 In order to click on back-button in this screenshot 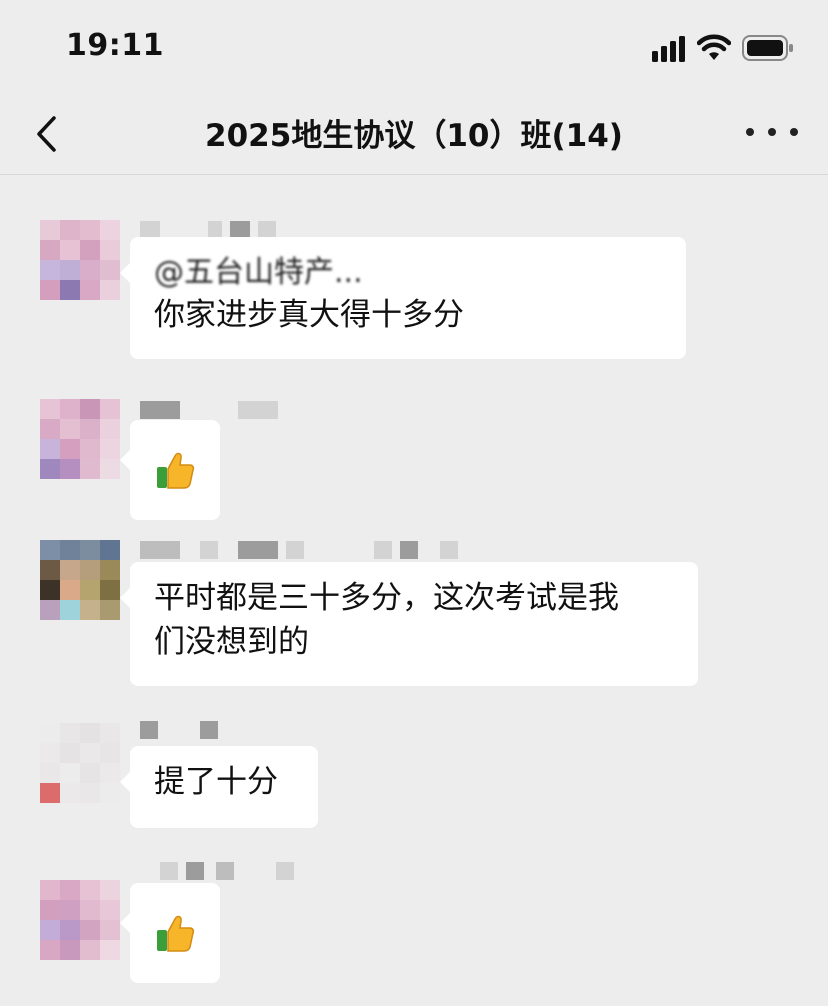, I will do `click(46, 134)`.